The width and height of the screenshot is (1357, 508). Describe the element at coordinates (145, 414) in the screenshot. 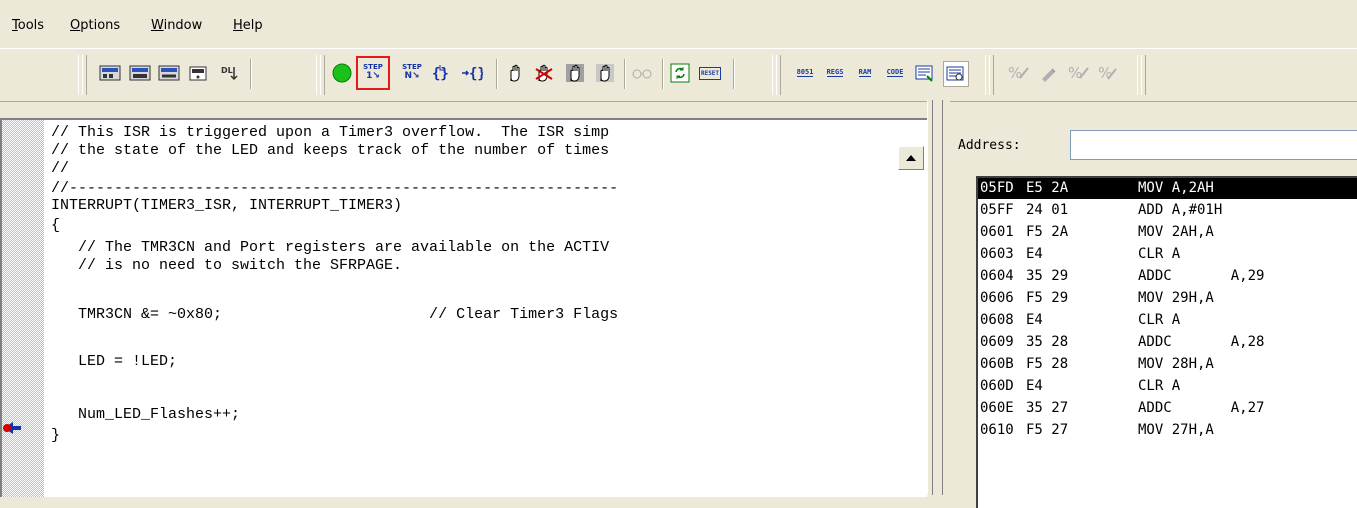

I see `code-line: Num_LED_Flashes++;` at that location.